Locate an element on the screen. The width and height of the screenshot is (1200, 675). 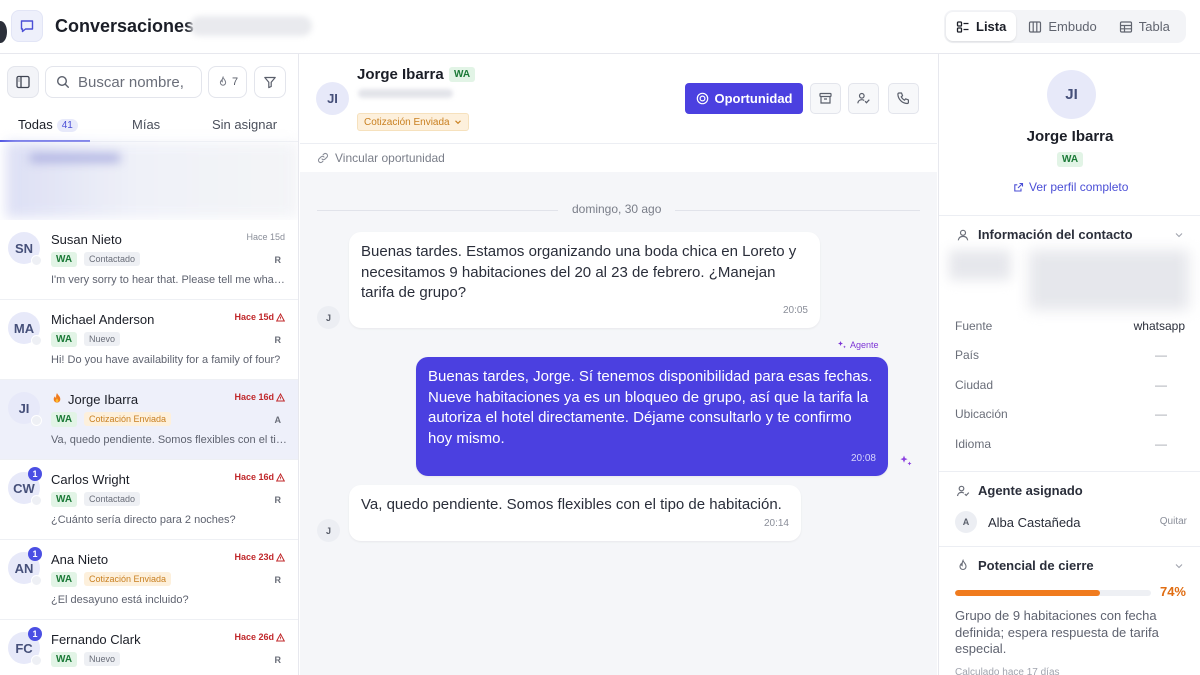
last-activity-time: Hace 23d is located at coordinates (259, 557).